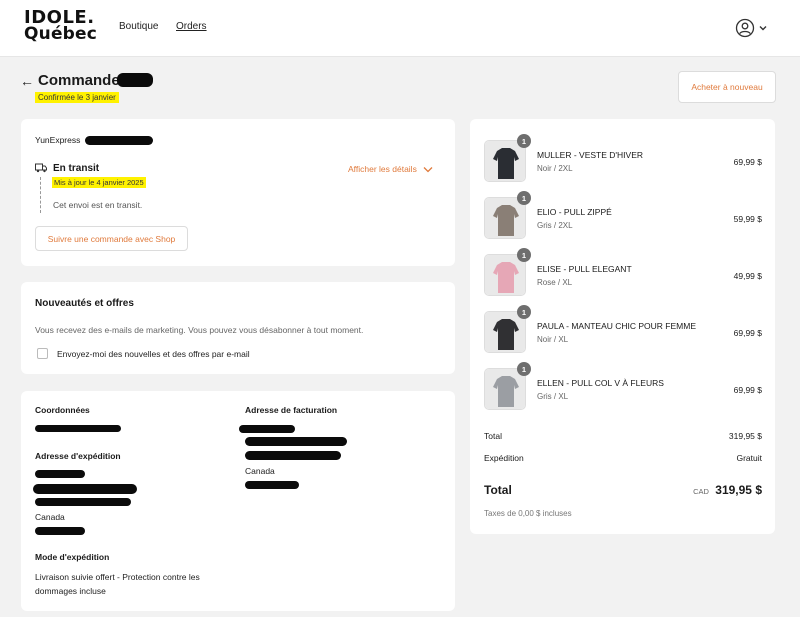 The image size is (800, 617). I want to click on shipment-status: En transit, so click(76, 168).